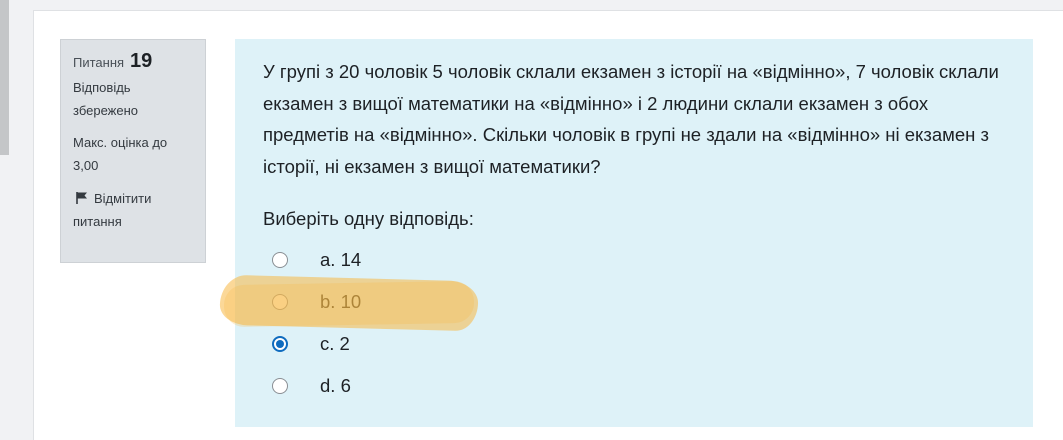  What do you see at coordinates (99, 62) in the screenshot?
I see `question-label: Питання` at bounding box center [99, 62].